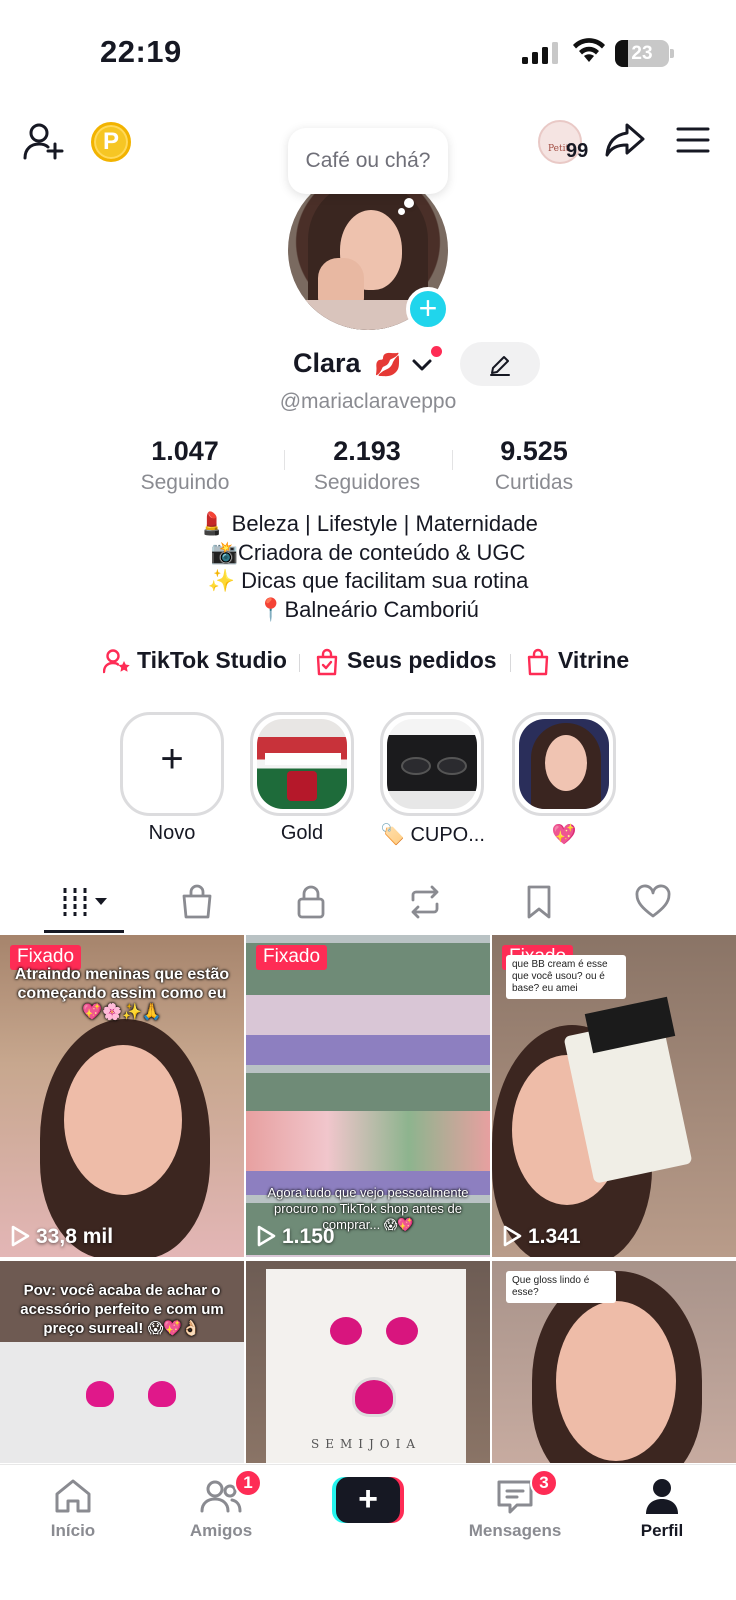 This screenshot has width=736, height=1600. Describe the element at coordinates (212, 660) in the screenshot. I see `link-label: TikTok Studio` at that location.